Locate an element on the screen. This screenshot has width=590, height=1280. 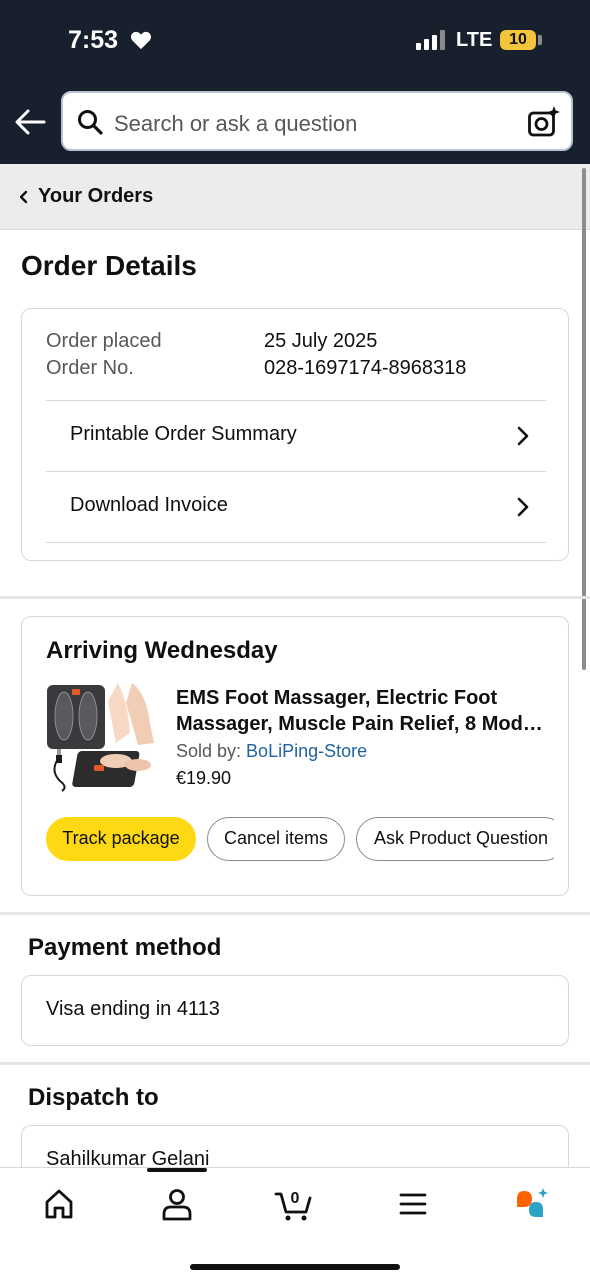
product-image is located at coordinates (100, 738).